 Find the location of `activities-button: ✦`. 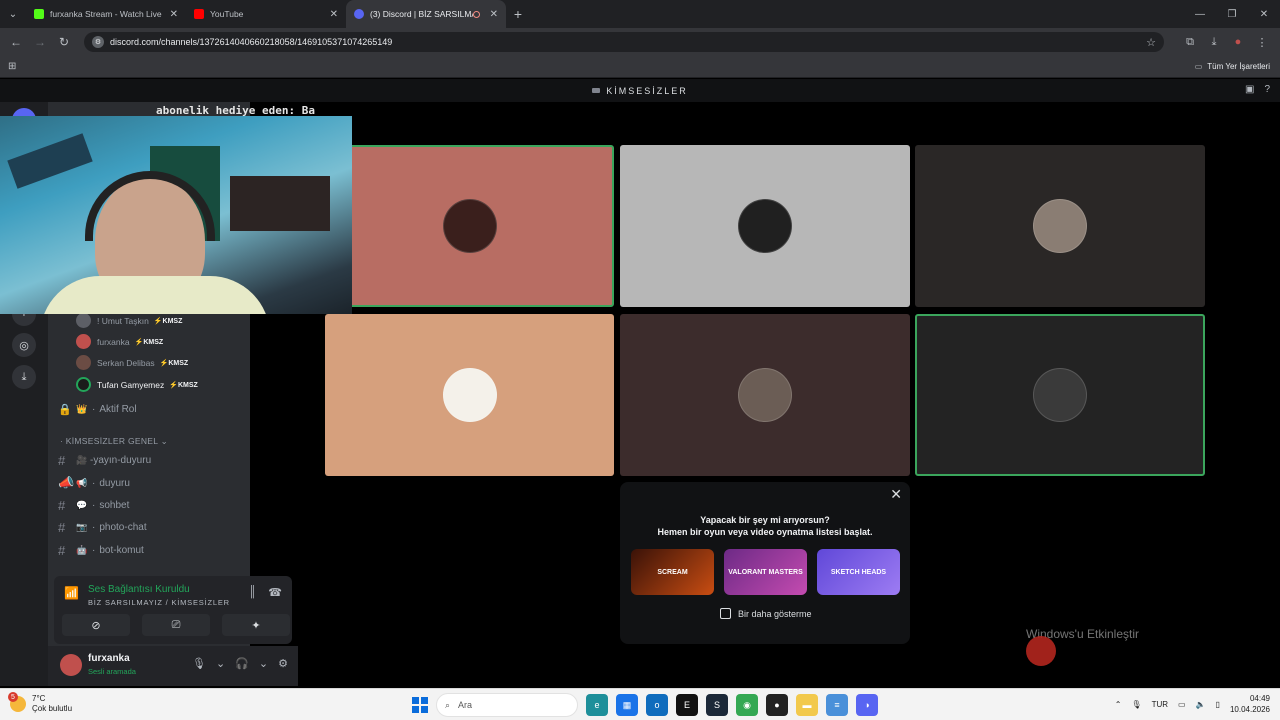

activities-button: ✦ is located at coordinates (256, 625).